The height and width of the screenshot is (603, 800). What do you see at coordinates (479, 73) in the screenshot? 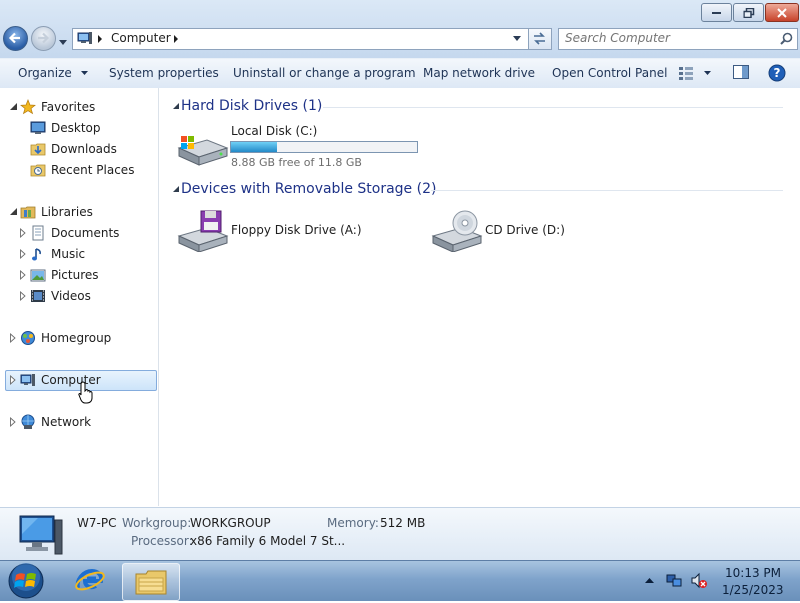
I see `map-network-drive-button: Map network drive` at bounding box center [479, 73].